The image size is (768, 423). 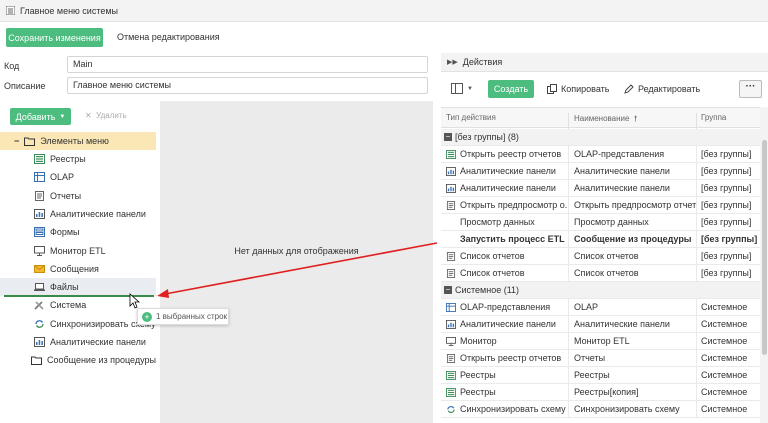 What do you see at coordinates (78, 159) in the screenshot?
I see `tree-item: Реестры` at bounding box center [78, 159].